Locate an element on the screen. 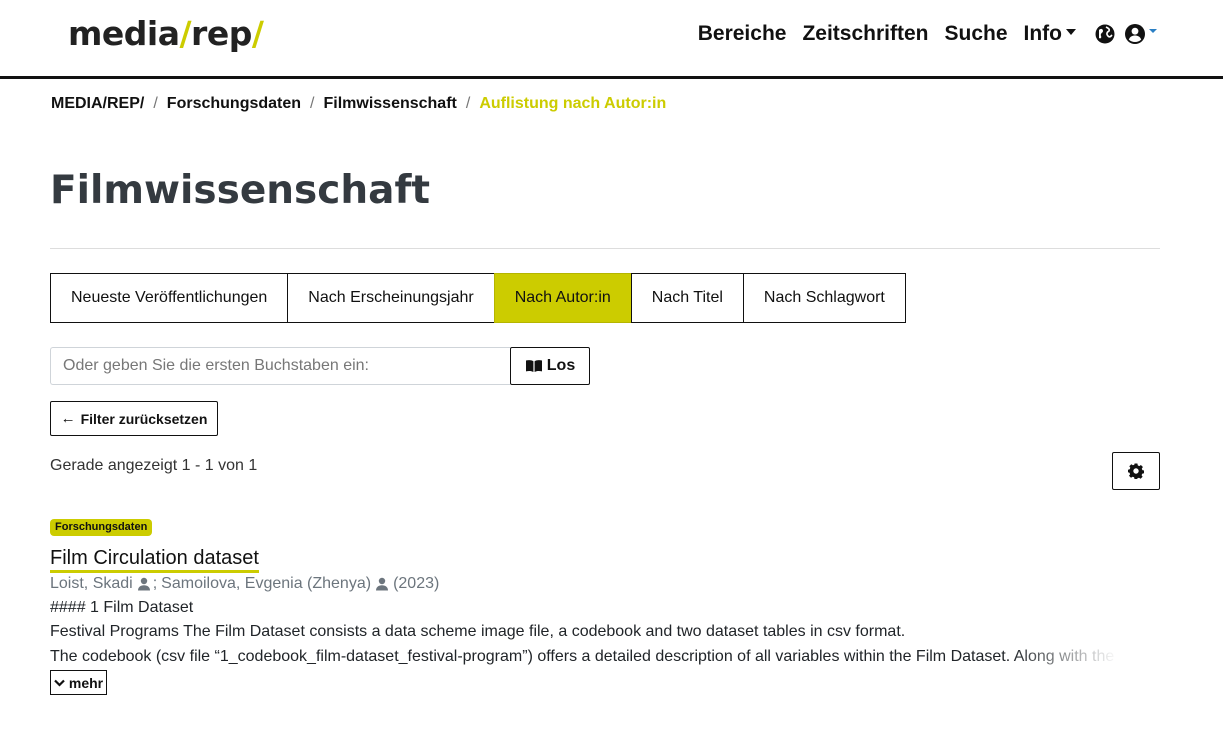 The image size is (1223, 740). los-label: Los is located at coordinates (561, 365).